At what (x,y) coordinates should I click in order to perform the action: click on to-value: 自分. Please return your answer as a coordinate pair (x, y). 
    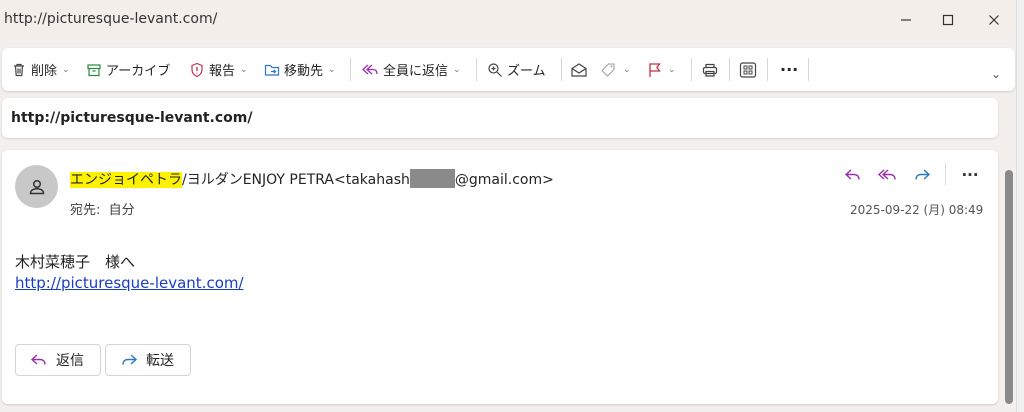
    Looking at the image, I should click on (122, 210).